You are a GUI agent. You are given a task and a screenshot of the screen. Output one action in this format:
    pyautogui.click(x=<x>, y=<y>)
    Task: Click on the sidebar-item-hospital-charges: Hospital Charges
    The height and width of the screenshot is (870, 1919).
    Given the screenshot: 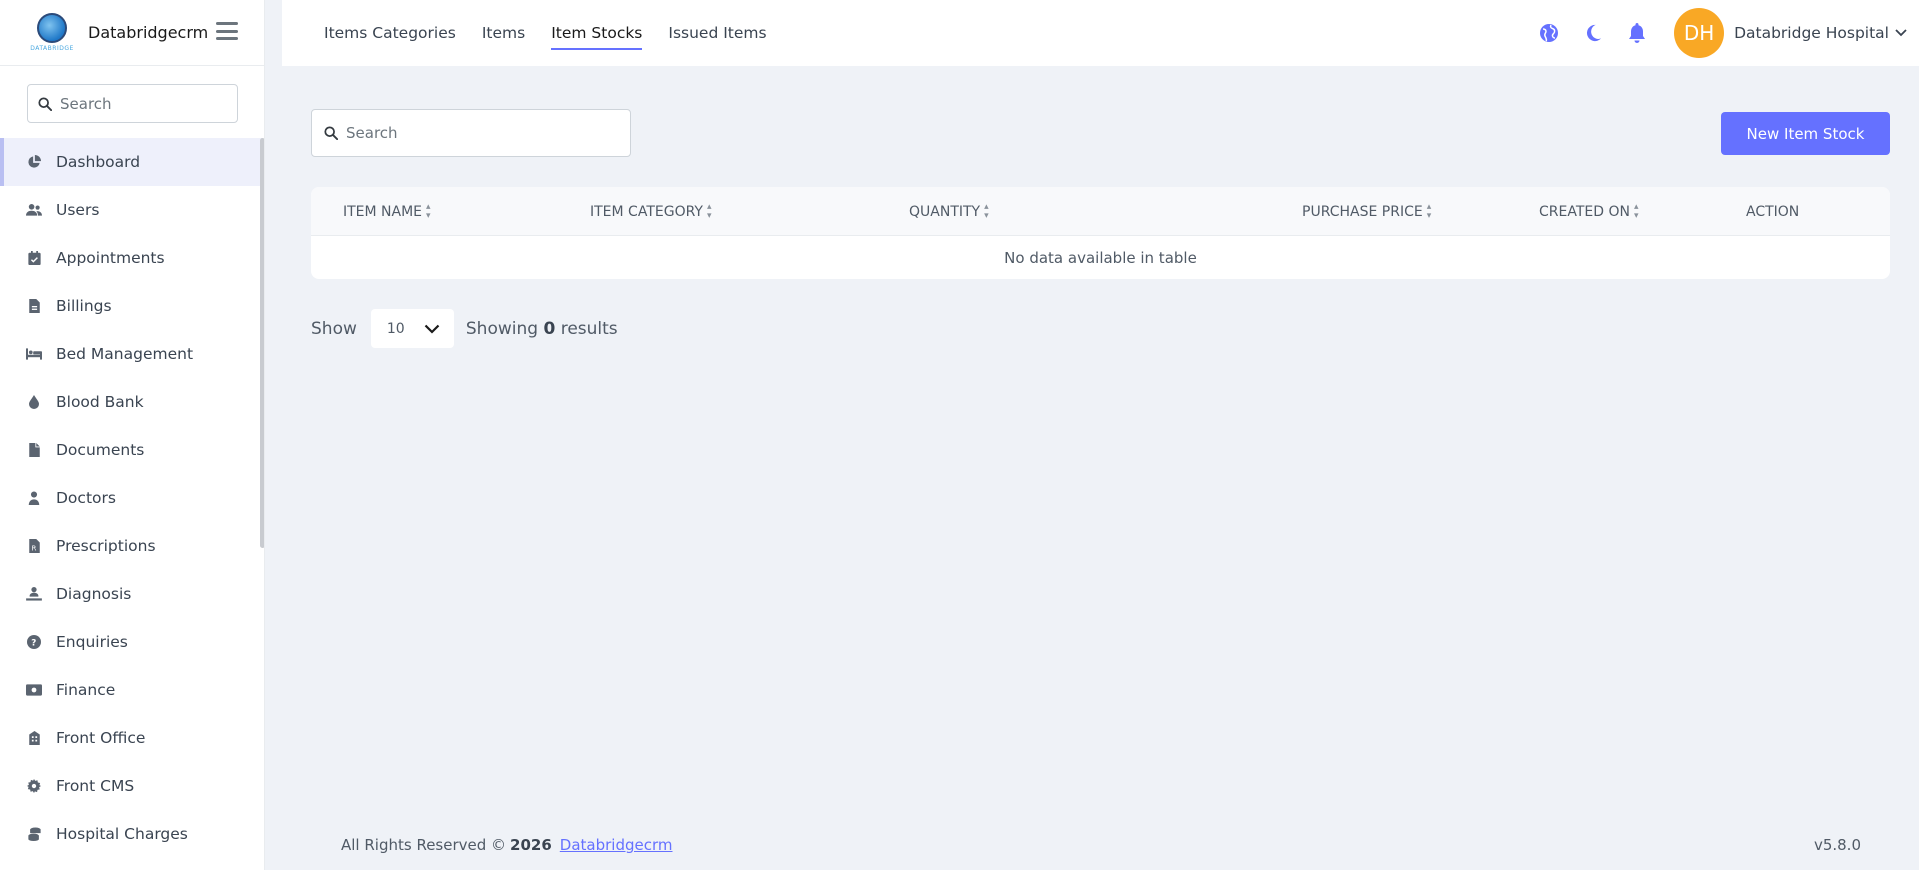 What is the action you would take?
    pyautogui.click(x=131, y=834)
    